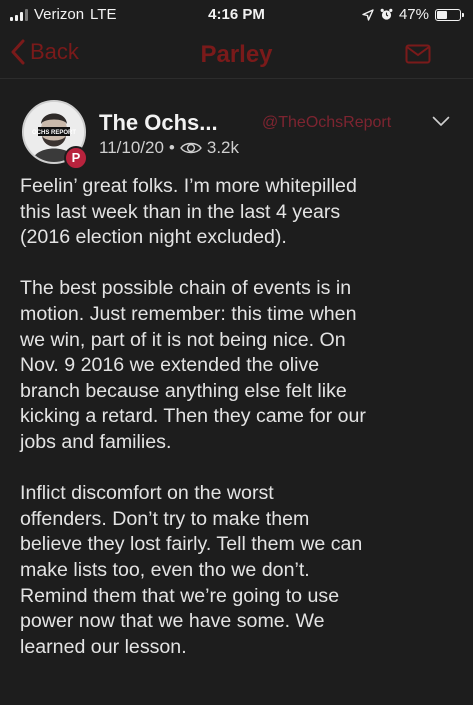 This screenshot has height=705, width=473. I want to click on page-title: Parley, so click(236, 54).